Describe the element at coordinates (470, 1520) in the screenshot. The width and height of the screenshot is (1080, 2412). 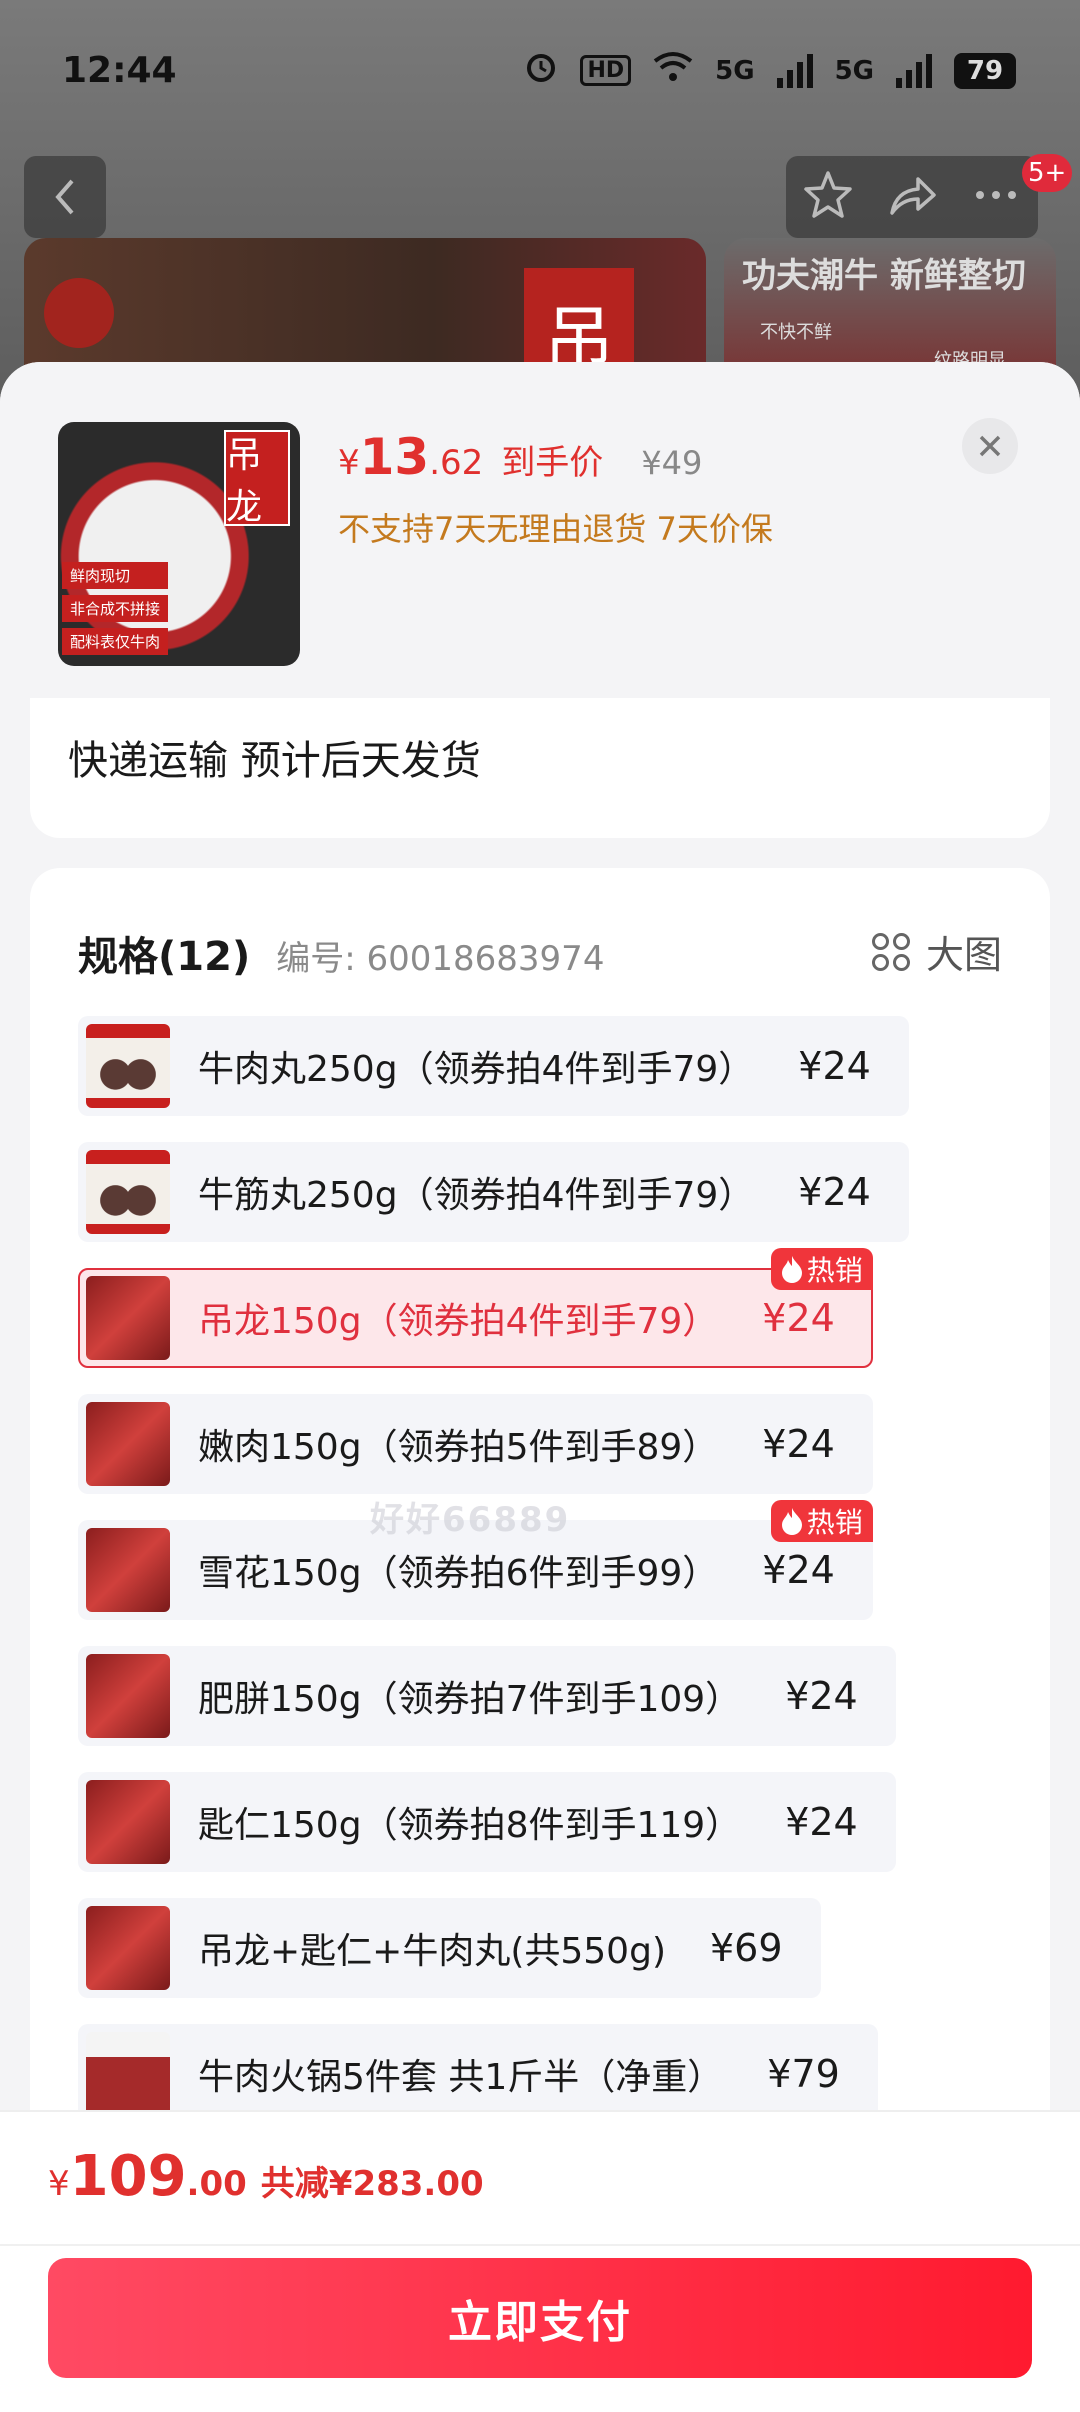
I see `watermark: 好好66889` at that location.